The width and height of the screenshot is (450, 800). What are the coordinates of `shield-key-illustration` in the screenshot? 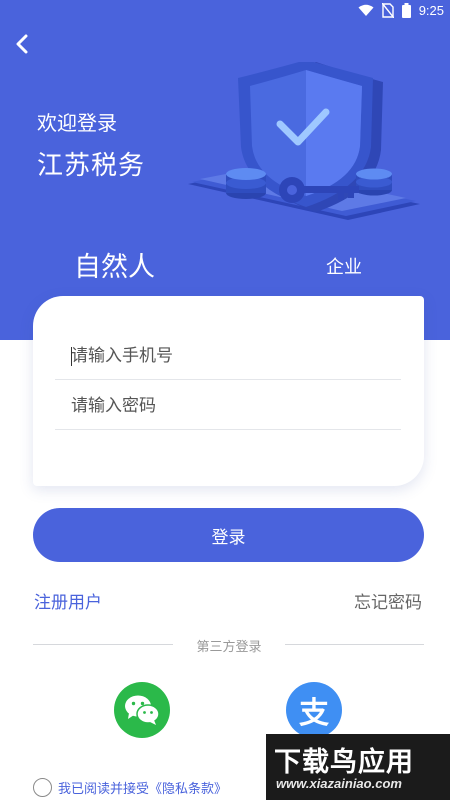 It's located at (304, 141).